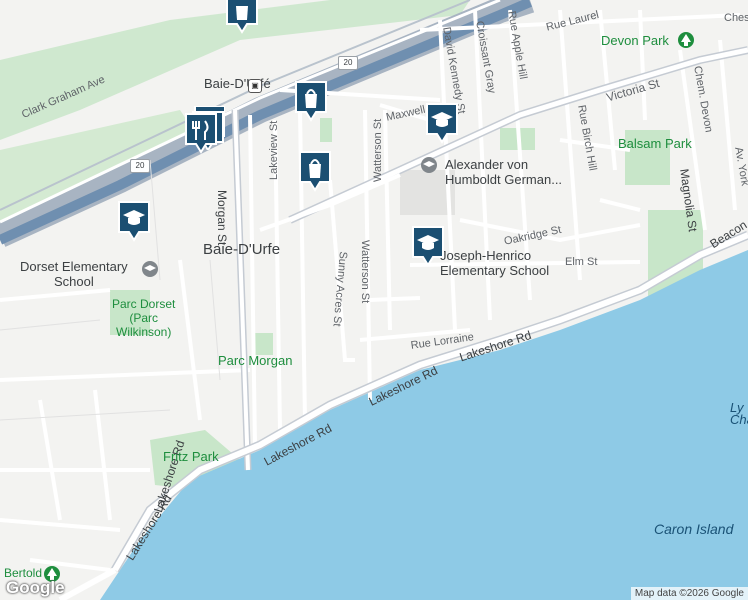 This screenshot has width=748, height=600. Describe the element at coordinates (689, 593) in the screenshot. I see `map-attribution: Map data ©2026 Google` at that location.